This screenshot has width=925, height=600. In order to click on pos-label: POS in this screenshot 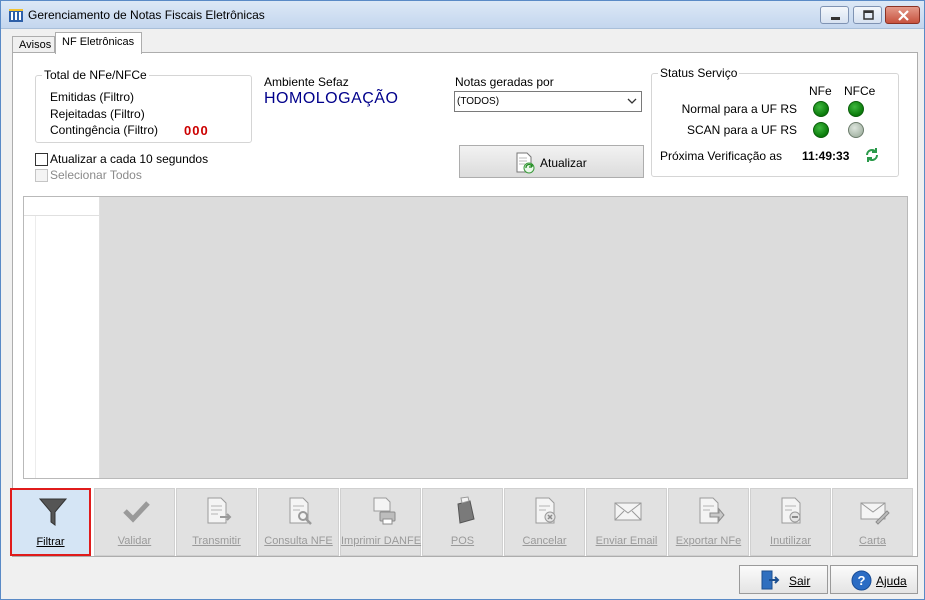, I will do `click(462, 541)`.